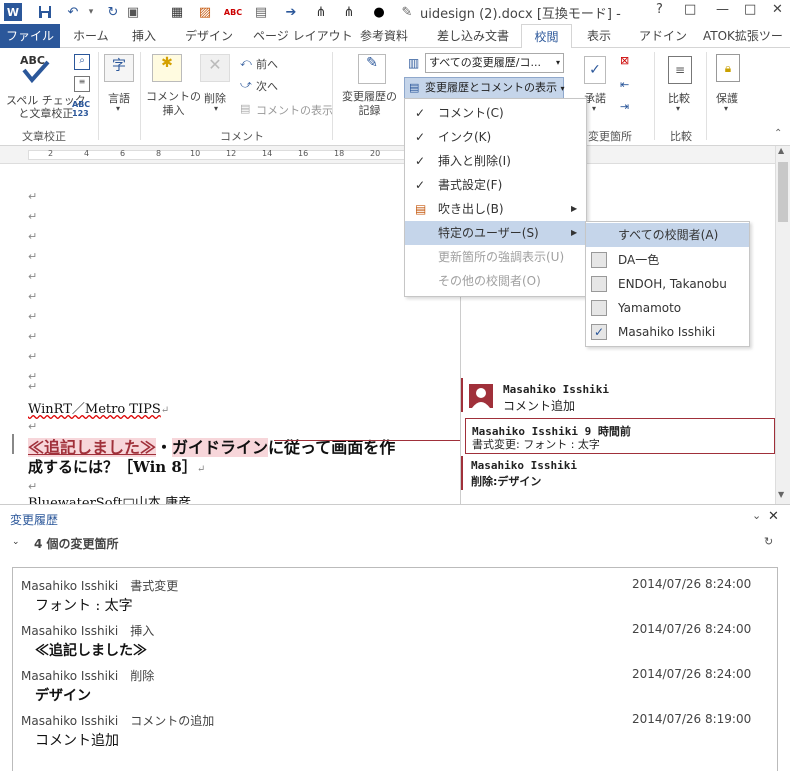 Image resolution: width=790 pixels, height=771 pixels. What do you see at coordinates (743, 36) in the screenshot?
I see `tab-atok: ATOK拡張ツー` at bounding box center [743, 36].